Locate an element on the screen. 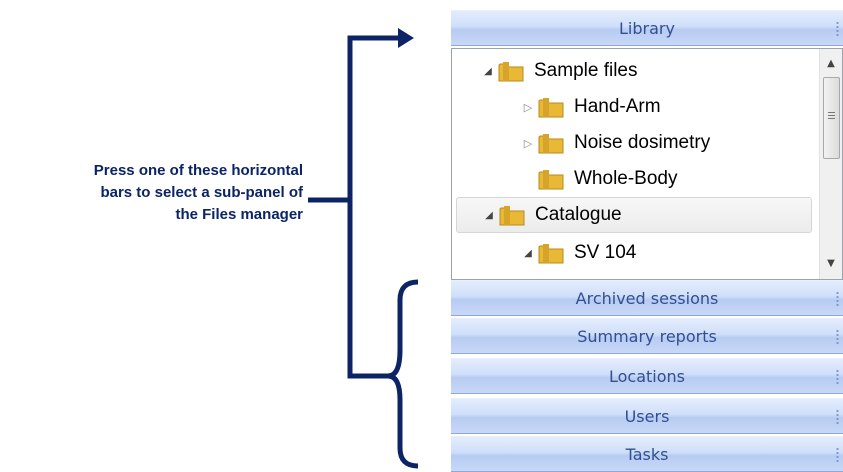 This screenshot has width=843, height=472. tree-item-label: Hand-Arm is located at coordinates (617, 106).